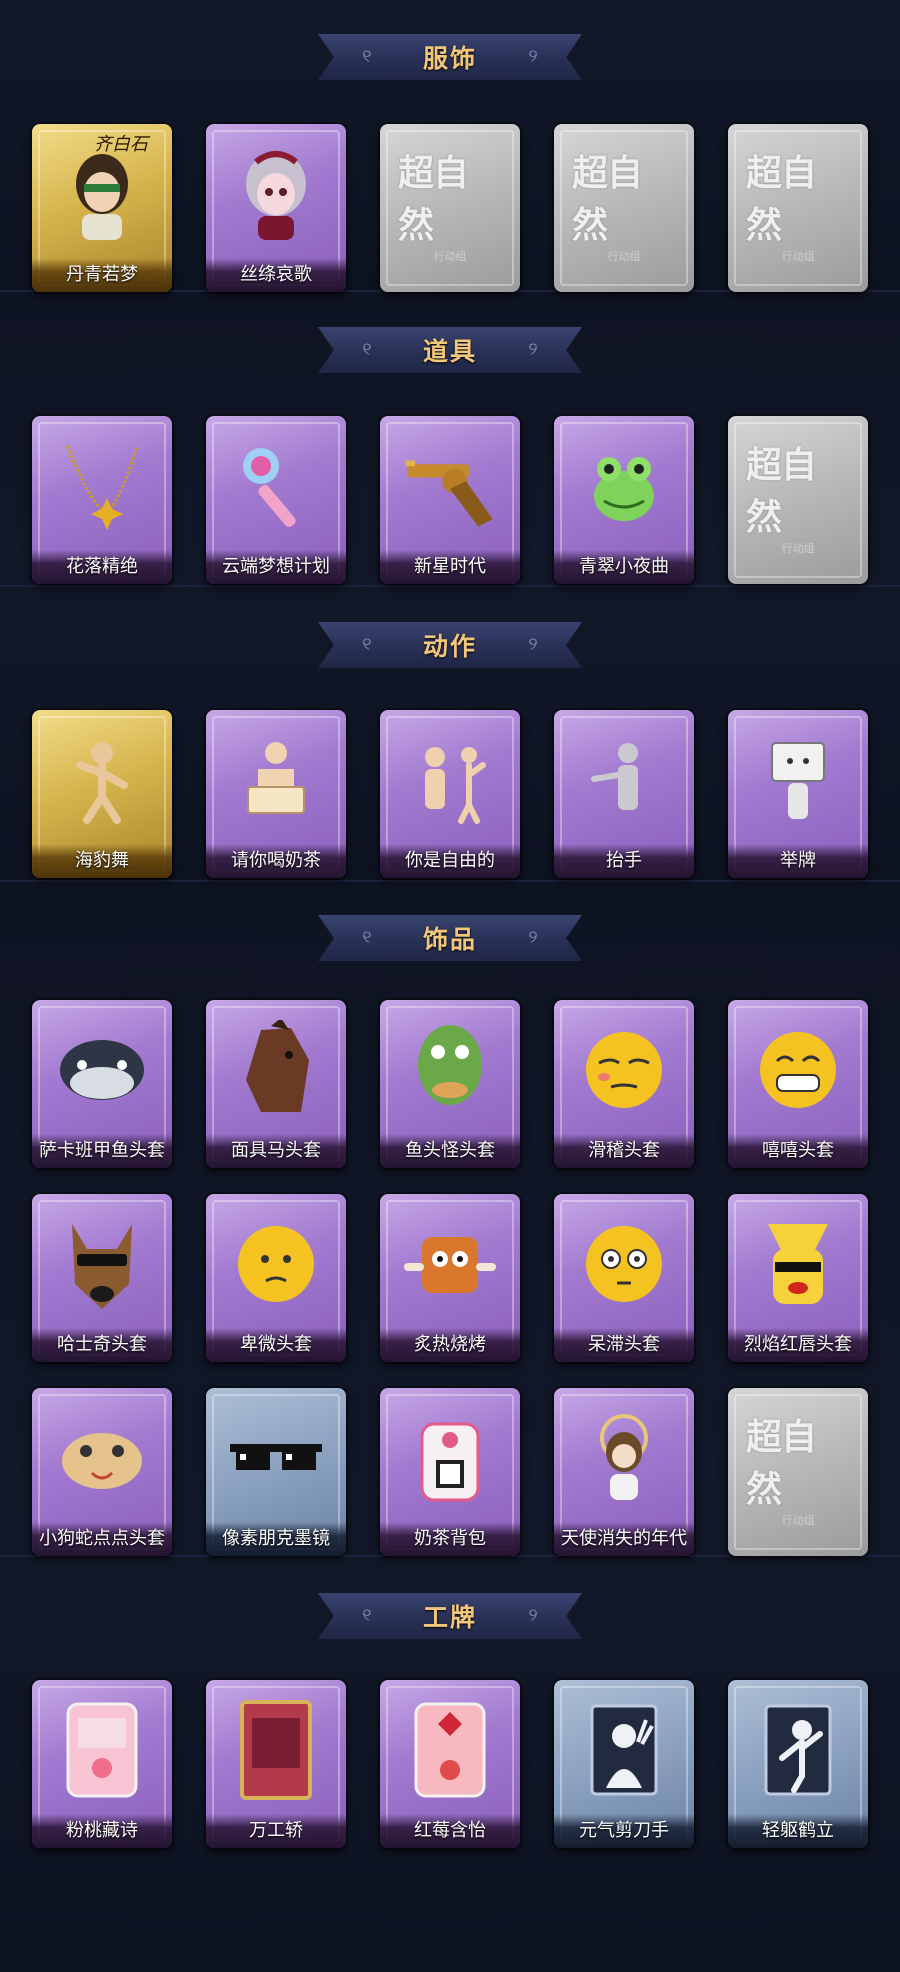 The image size is (900, 1972). I want to click on raise-hand-icon, so click(624, 780).